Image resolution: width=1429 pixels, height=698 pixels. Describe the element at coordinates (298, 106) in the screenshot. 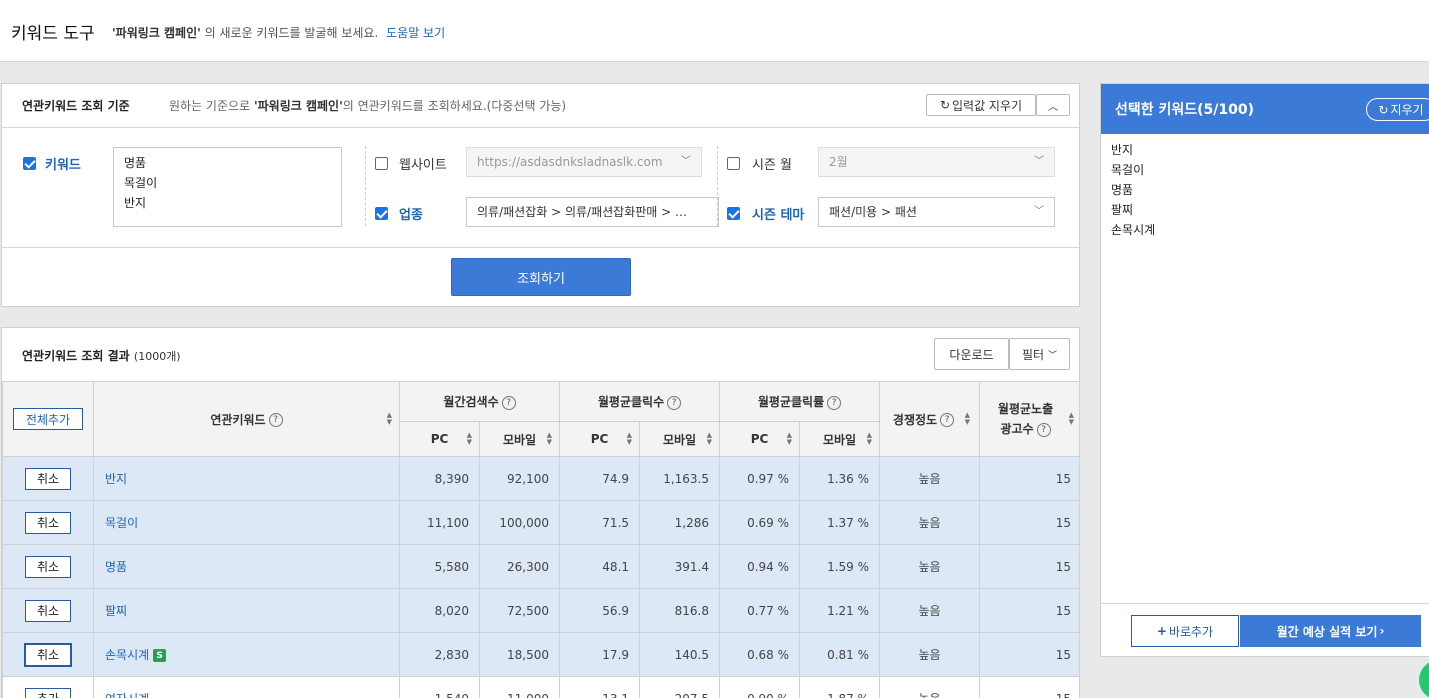

I see `criteria-campaign-name: '파워링크 캠페인'` at that location.